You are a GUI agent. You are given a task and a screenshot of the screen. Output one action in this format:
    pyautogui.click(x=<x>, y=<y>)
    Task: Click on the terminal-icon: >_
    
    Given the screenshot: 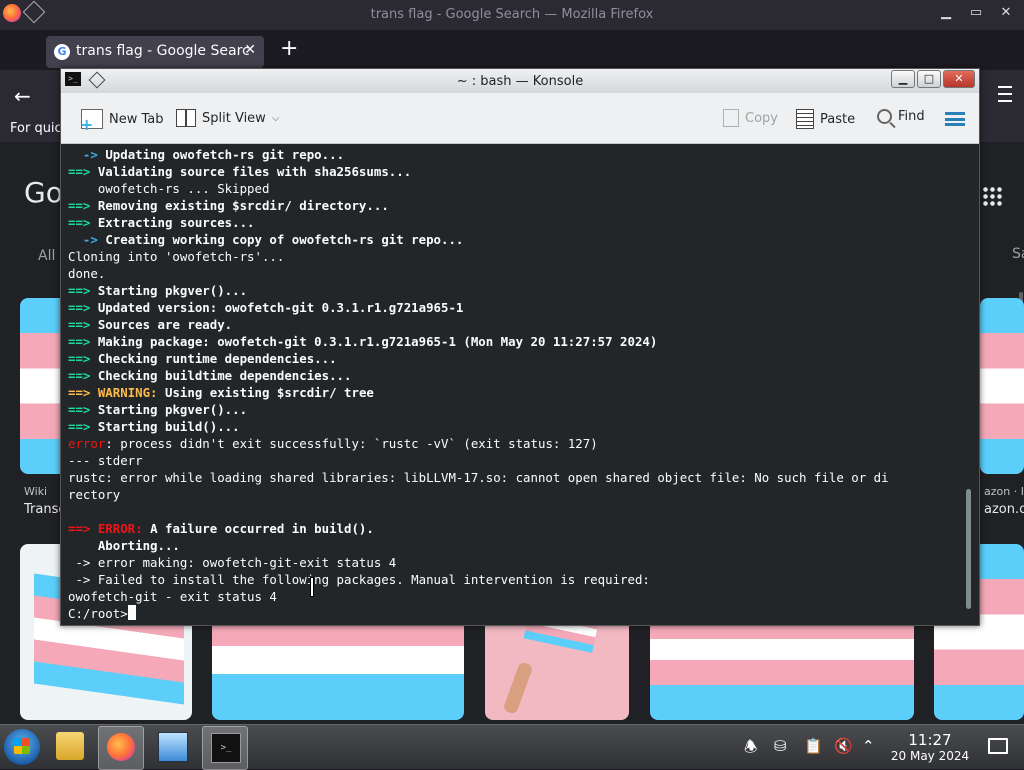 What is the action you would take?
    pyautogui.click(x=226, y=748)
    